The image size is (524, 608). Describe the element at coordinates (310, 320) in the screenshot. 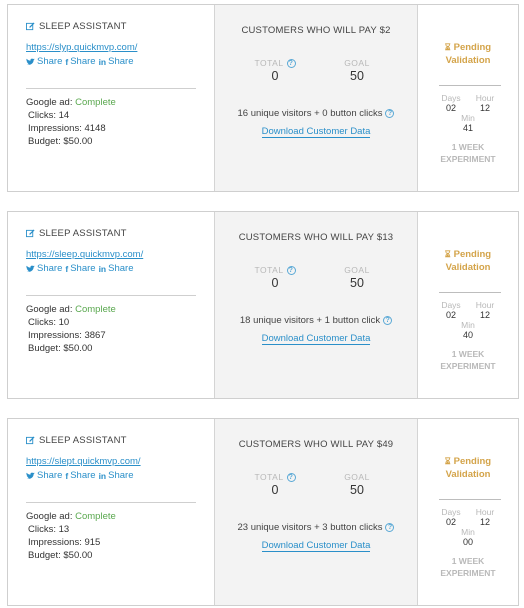

I see `visitors-text: 18 unique visitors + 1 button click` at that location.